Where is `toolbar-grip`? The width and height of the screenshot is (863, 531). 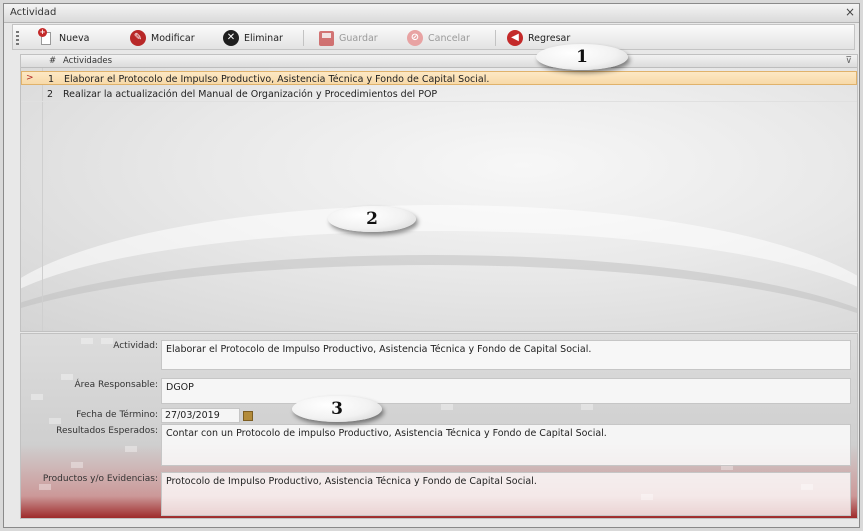 toolbar-grip is located at coordinates (17, 38).